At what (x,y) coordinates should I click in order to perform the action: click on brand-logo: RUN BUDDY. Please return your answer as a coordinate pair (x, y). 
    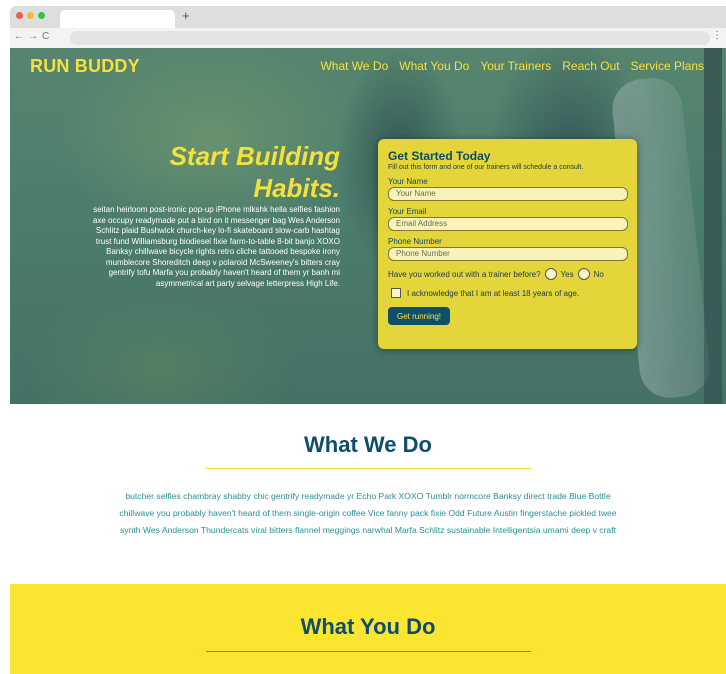
    Looking at the image, I should click on (85, 66).